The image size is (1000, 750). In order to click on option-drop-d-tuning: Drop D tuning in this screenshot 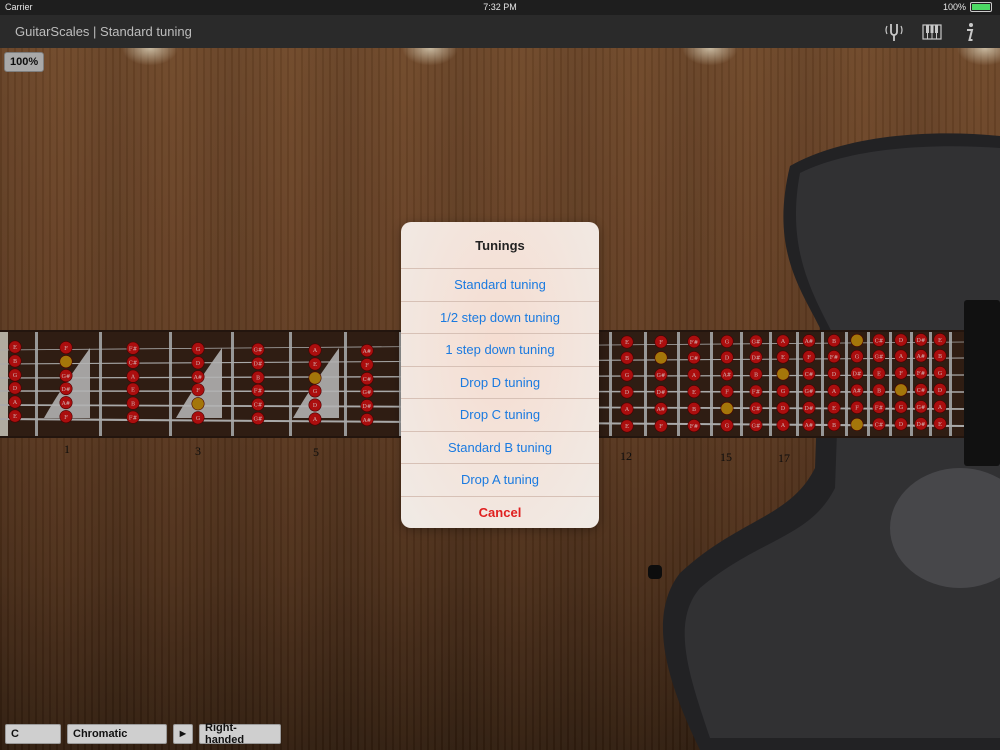, I will do `click(500, 383)`.